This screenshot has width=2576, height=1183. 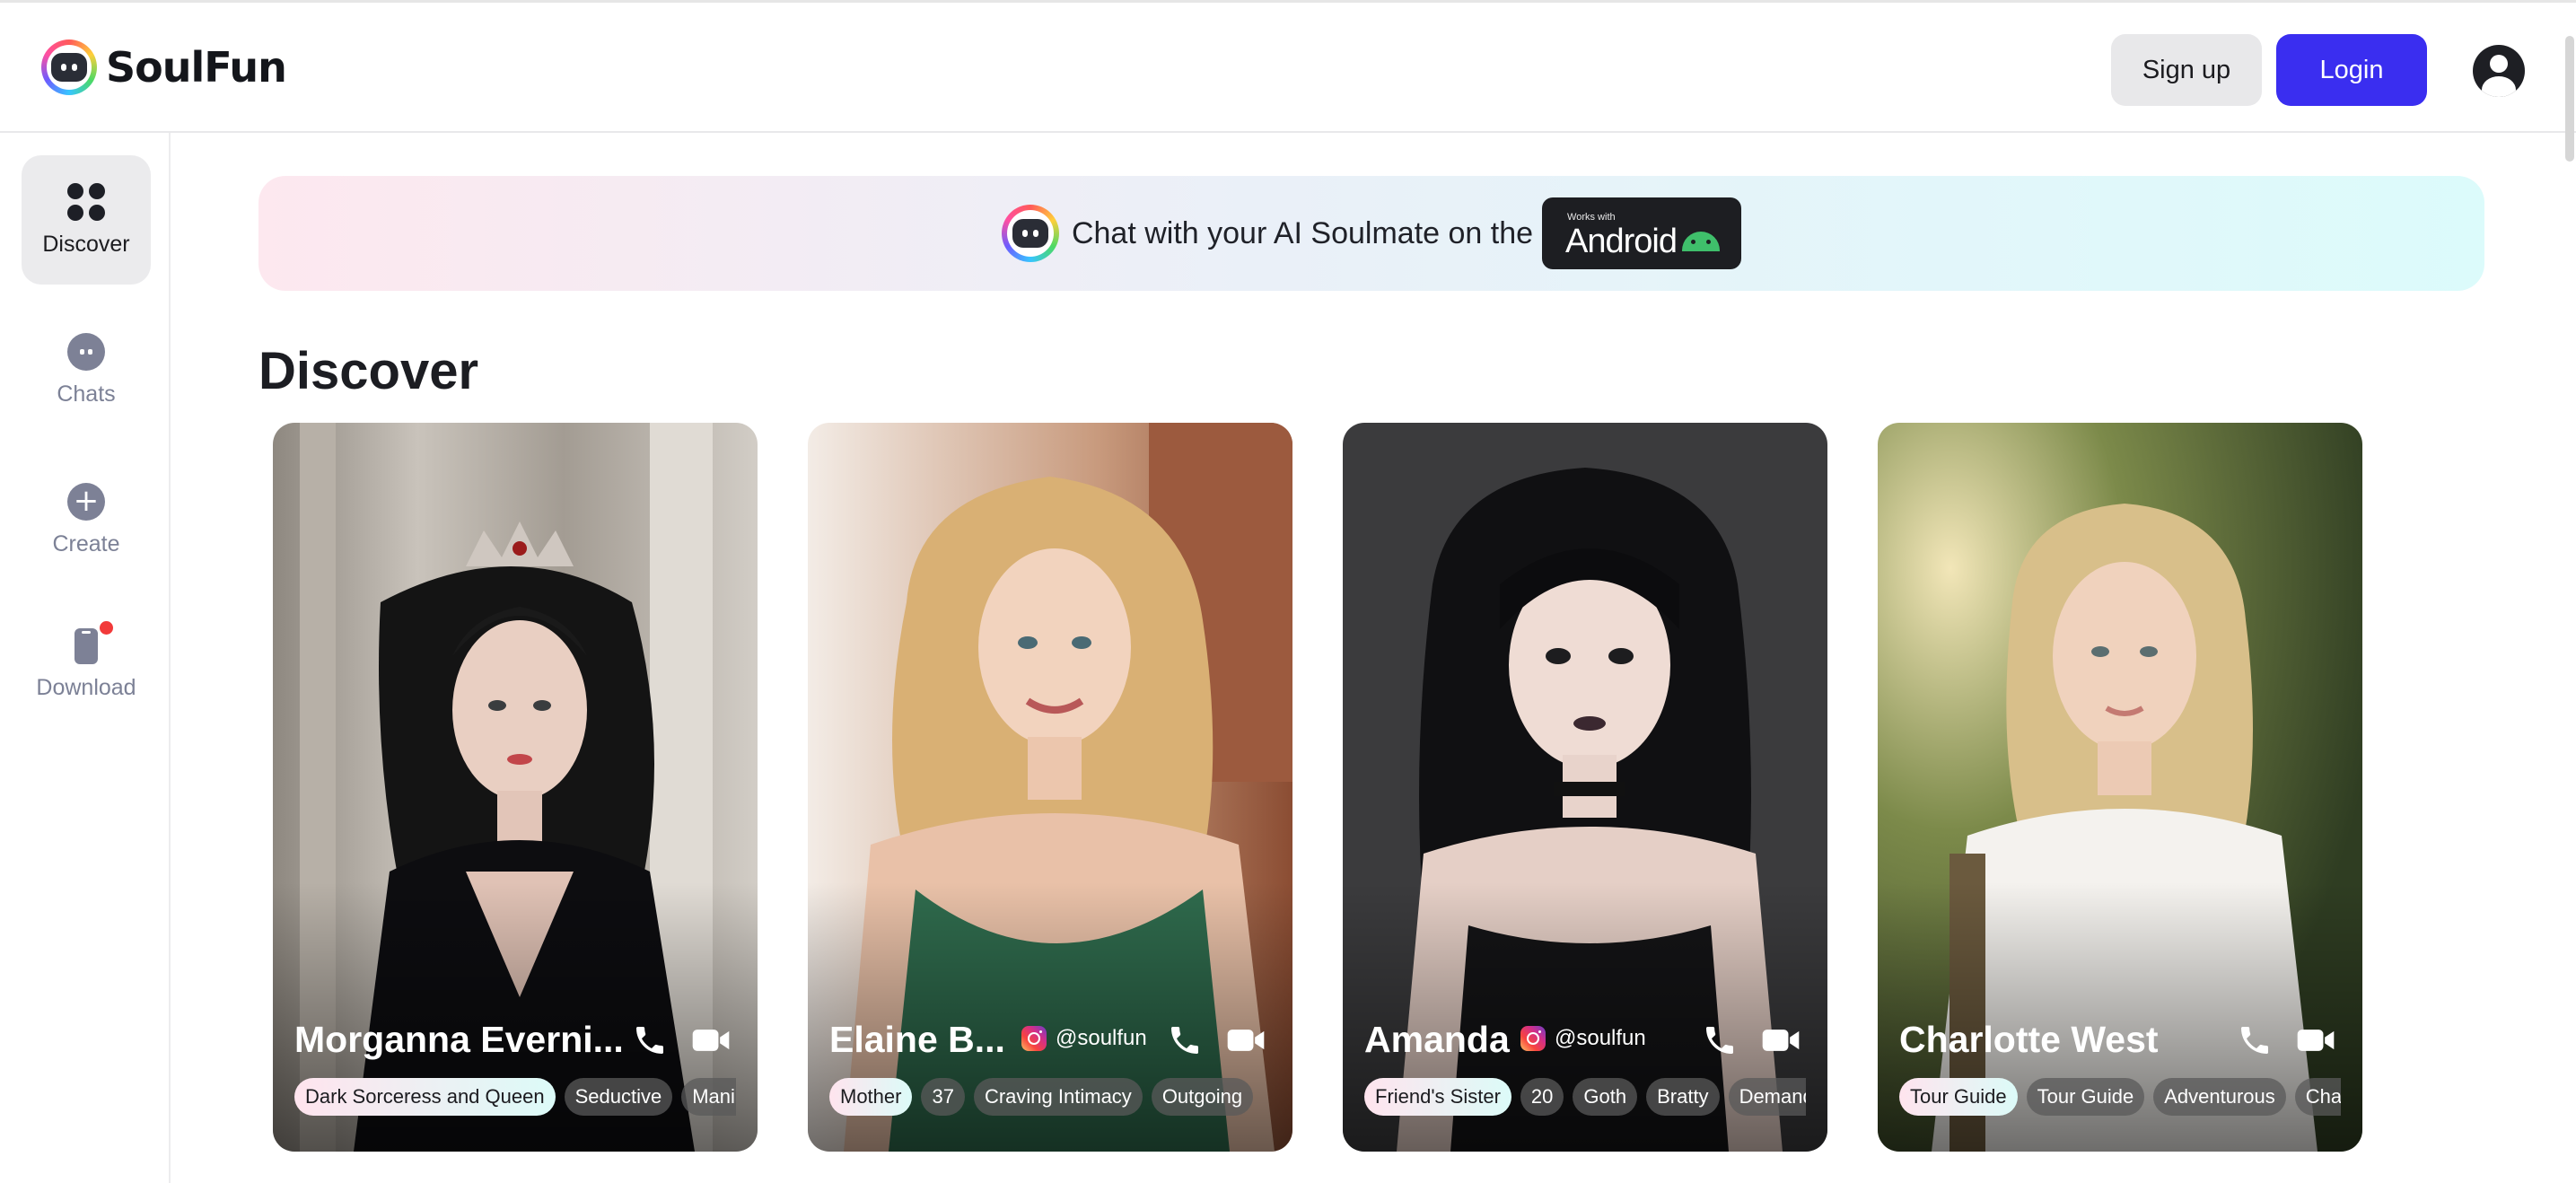 I want to click on tag: Outgoing, so click(x=1202, y=1097).